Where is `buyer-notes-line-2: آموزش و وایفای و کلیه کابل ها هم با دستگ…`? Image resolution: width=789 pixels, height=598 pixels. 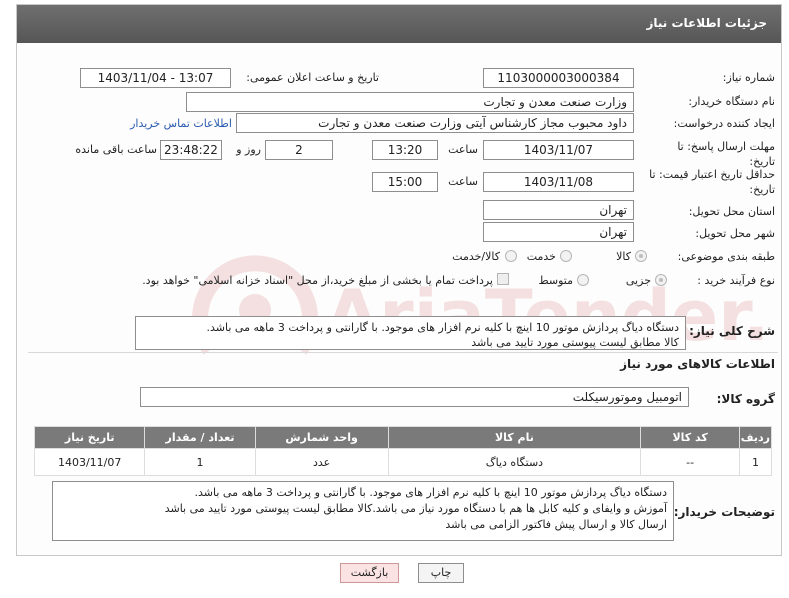 buyer-notes-line-2: آموزش و وایفای و کلیه کابل ها هم با دستگ… is located at coordinates (415, 508).